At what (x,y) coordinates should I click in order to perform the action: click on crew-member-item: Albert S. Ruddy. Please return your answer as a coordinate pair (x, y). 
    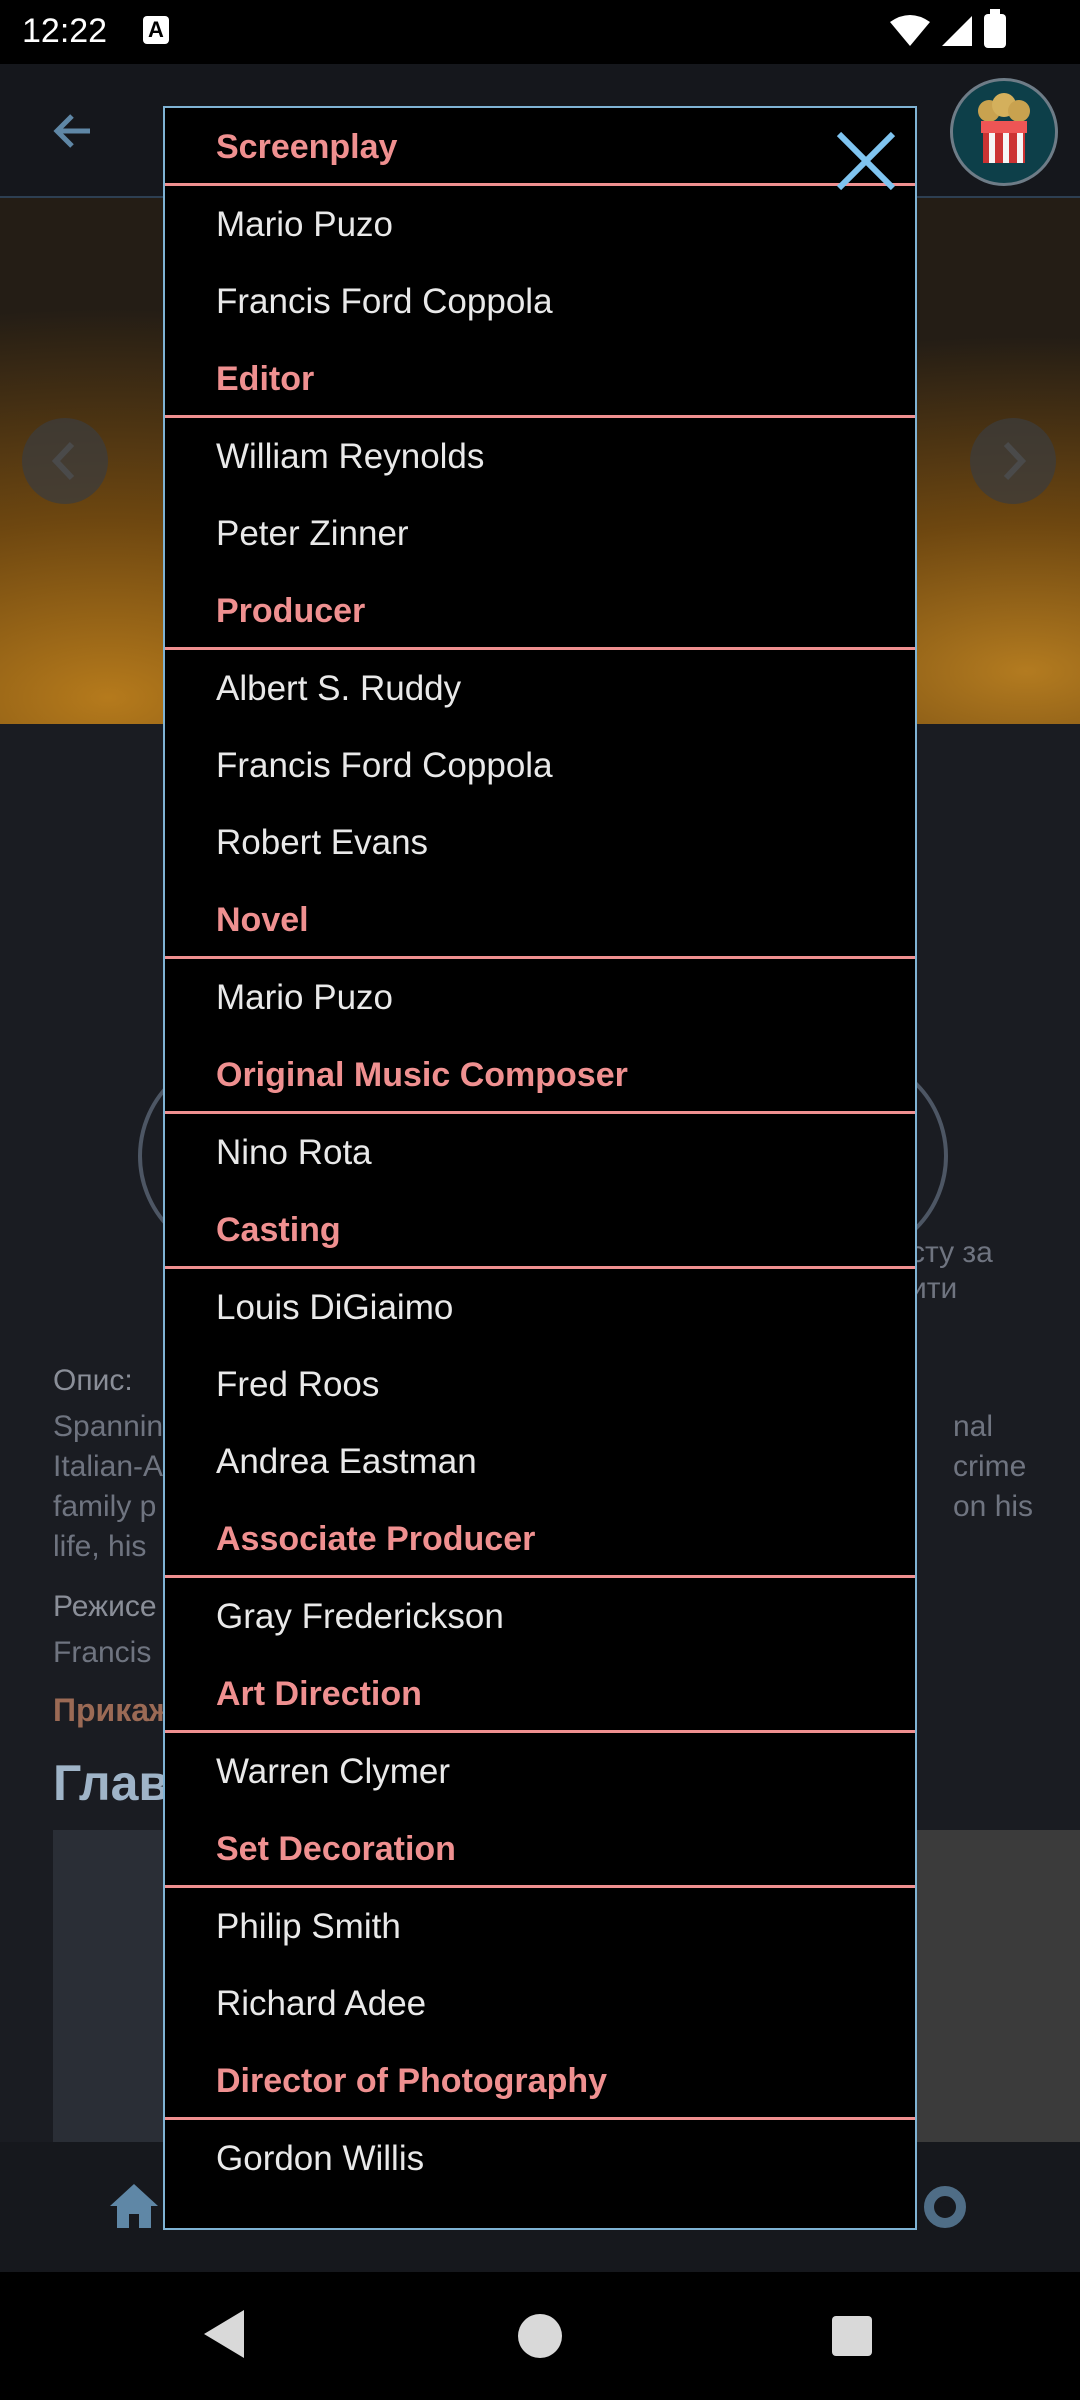
    Looking at the image, I should click on (540, 688).